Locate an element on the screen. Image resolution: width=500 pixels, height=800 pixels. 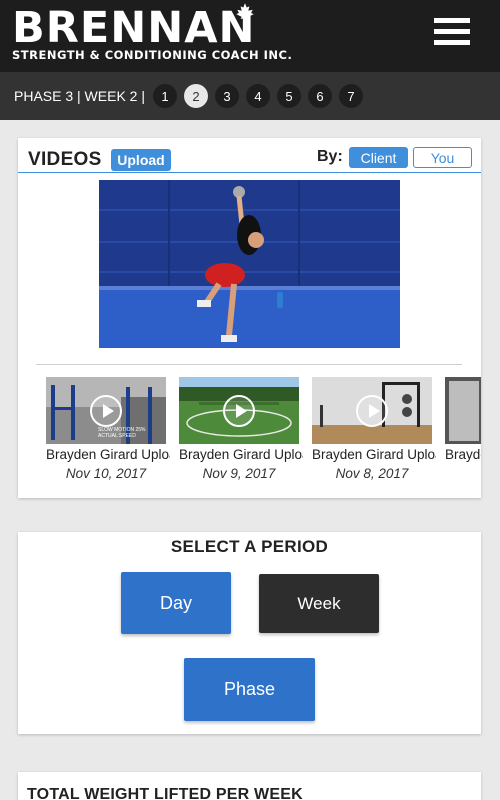
video-thumbnail: Brayden Girard Upload Nov 8, 2017 is located at coordinates (374, 429).